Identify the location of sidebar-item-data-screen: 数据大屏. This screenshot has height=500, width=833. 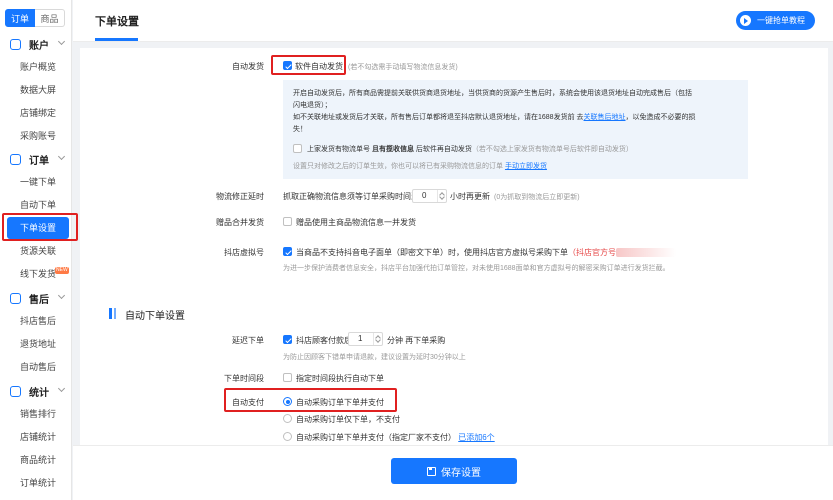
(36, 90).